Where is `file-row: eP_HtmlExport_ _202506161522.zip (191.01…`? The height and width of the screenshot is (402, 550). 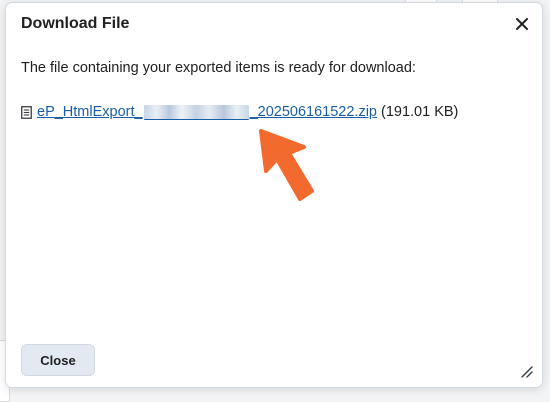 file-row: eP_HtmlExport_ _202506161522.zip (191.01… is located at coordinates (239, 112).